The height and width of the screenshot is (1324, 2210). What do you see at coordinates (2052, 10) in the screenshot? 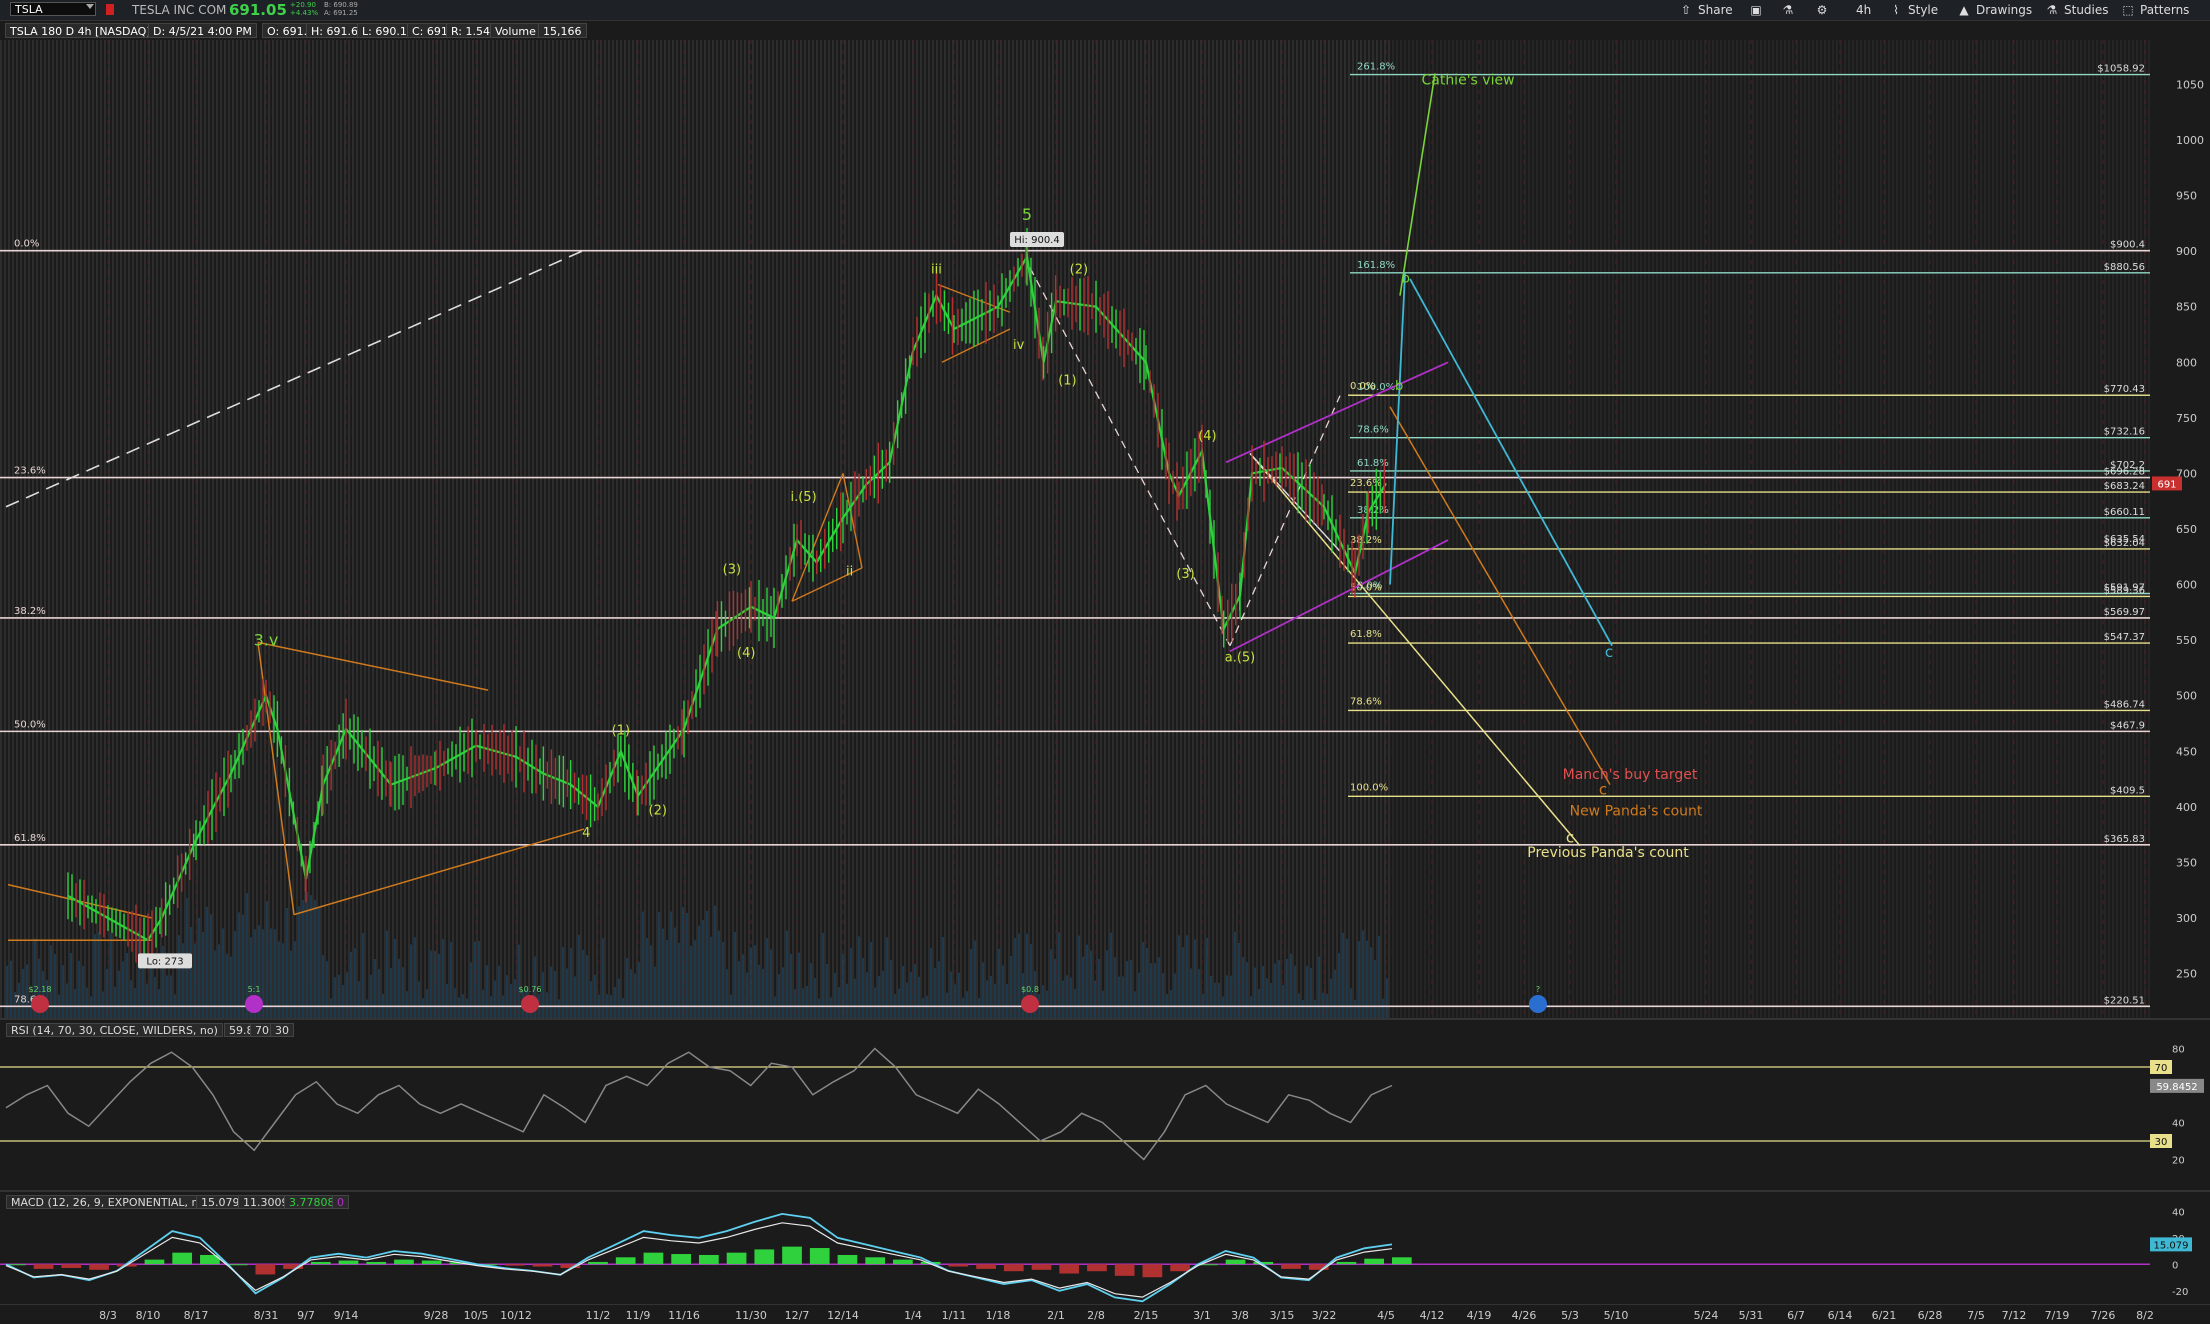
I see `flask-studies-icon: ⚗` at bounding box center [2052, 10].